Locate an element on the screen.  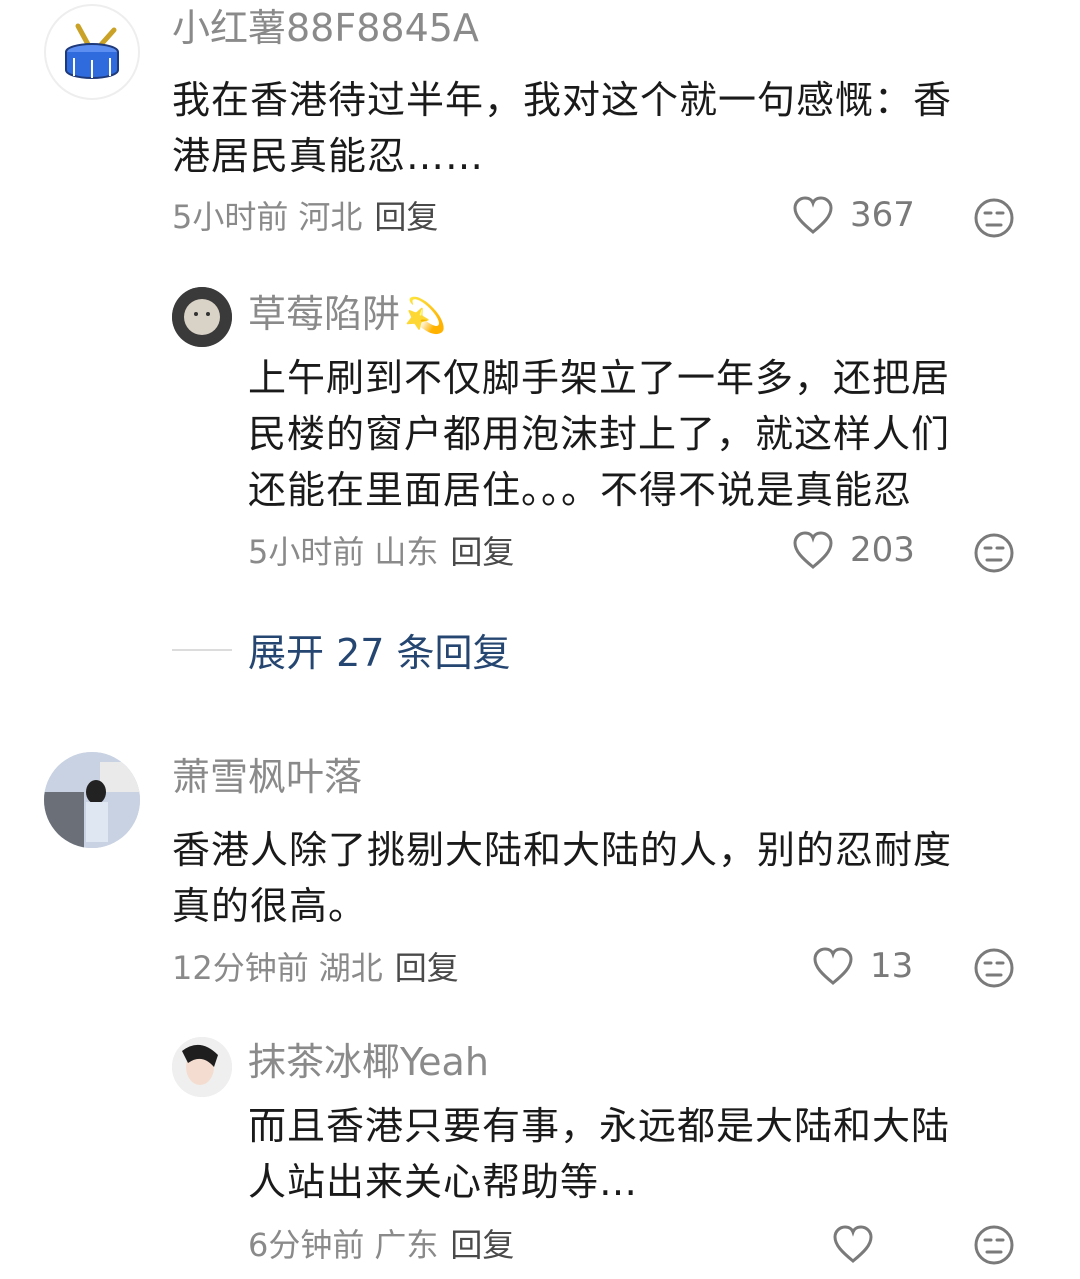
drum-icon is located at coordinates (92, 51).